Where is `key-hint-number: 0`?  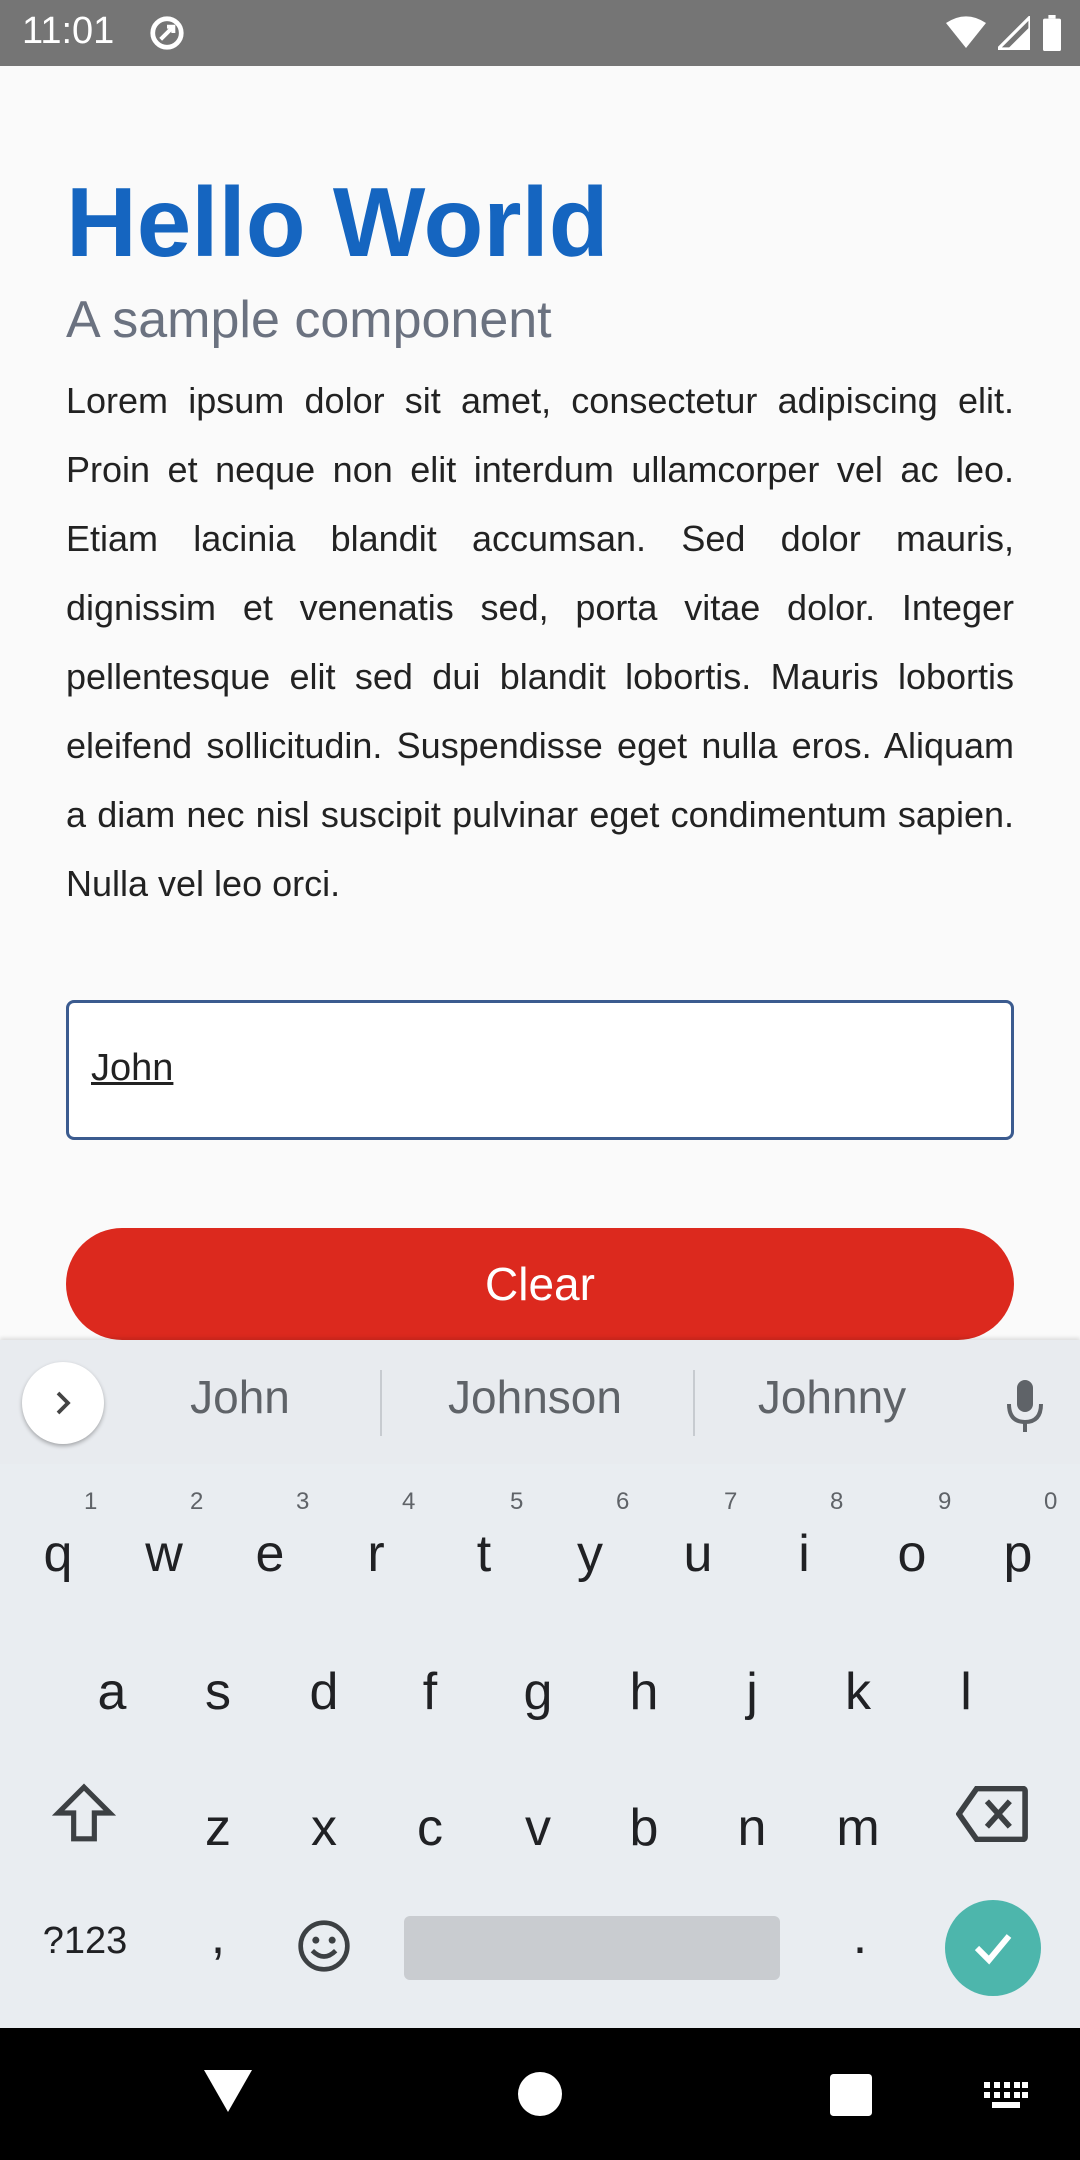 key-hint-number: 0 is located at coordinates (1051, 1501).